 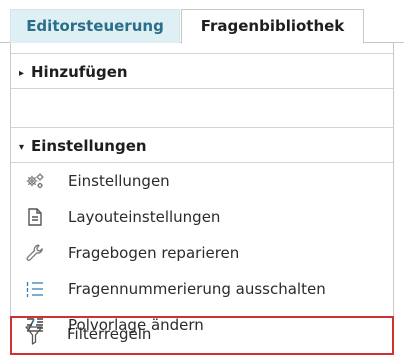 What do you see at coordinates (22, 147) in the screenshot?
I see `caret-down-icon: ▾` at bounding box center [22, 147].